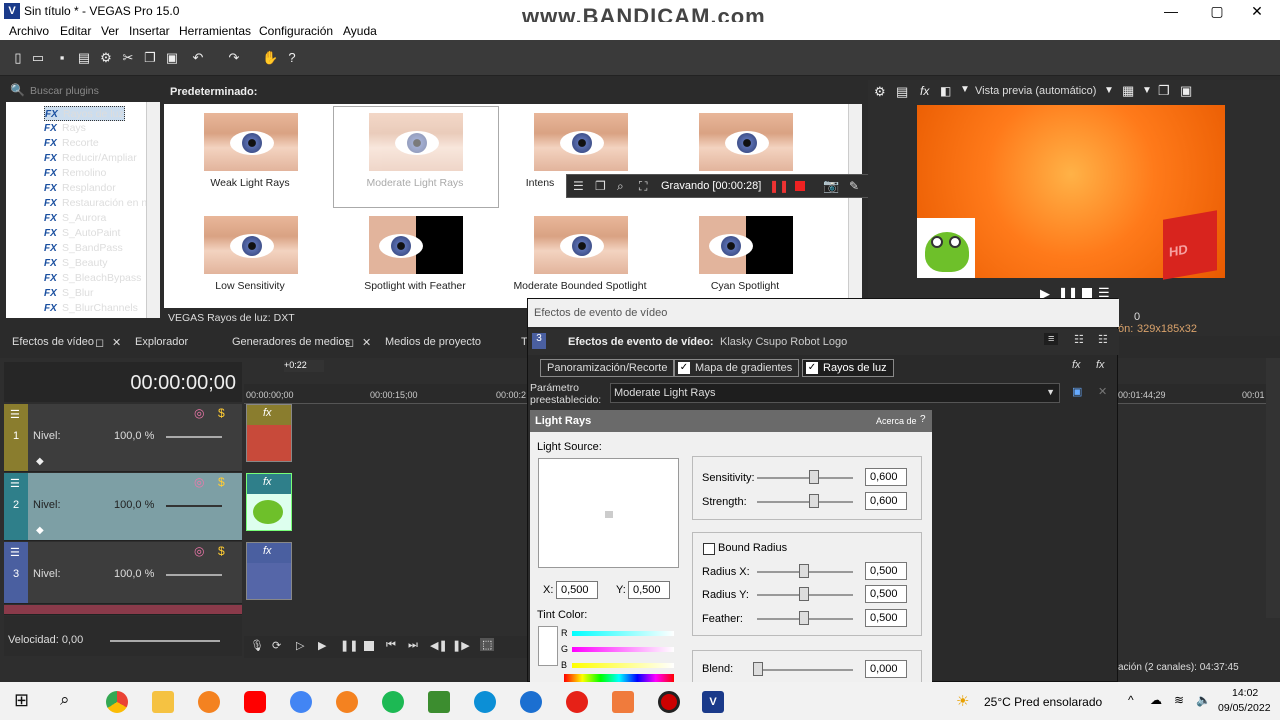 The image size is (1280, 720). What do you see at coordinates (945, 91) in the screenshot?
I see `split-screen-icon: ◧` at bounding box center [945, 91].